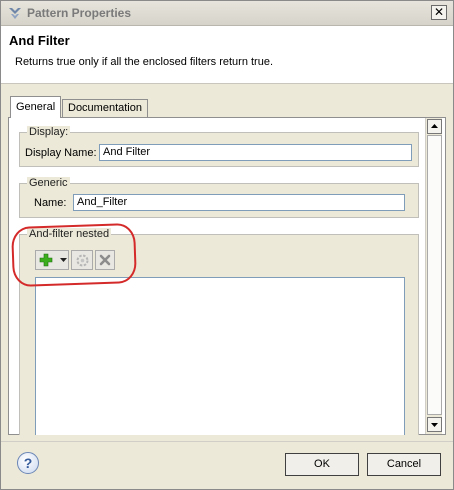 Image resolution: width=454 pixels, height=490 pixels. What do you see at coordinates (227, 13) in the screenshot?
I see `title-bar: Pattern Properties ✕` at bounding box center [227, 13].